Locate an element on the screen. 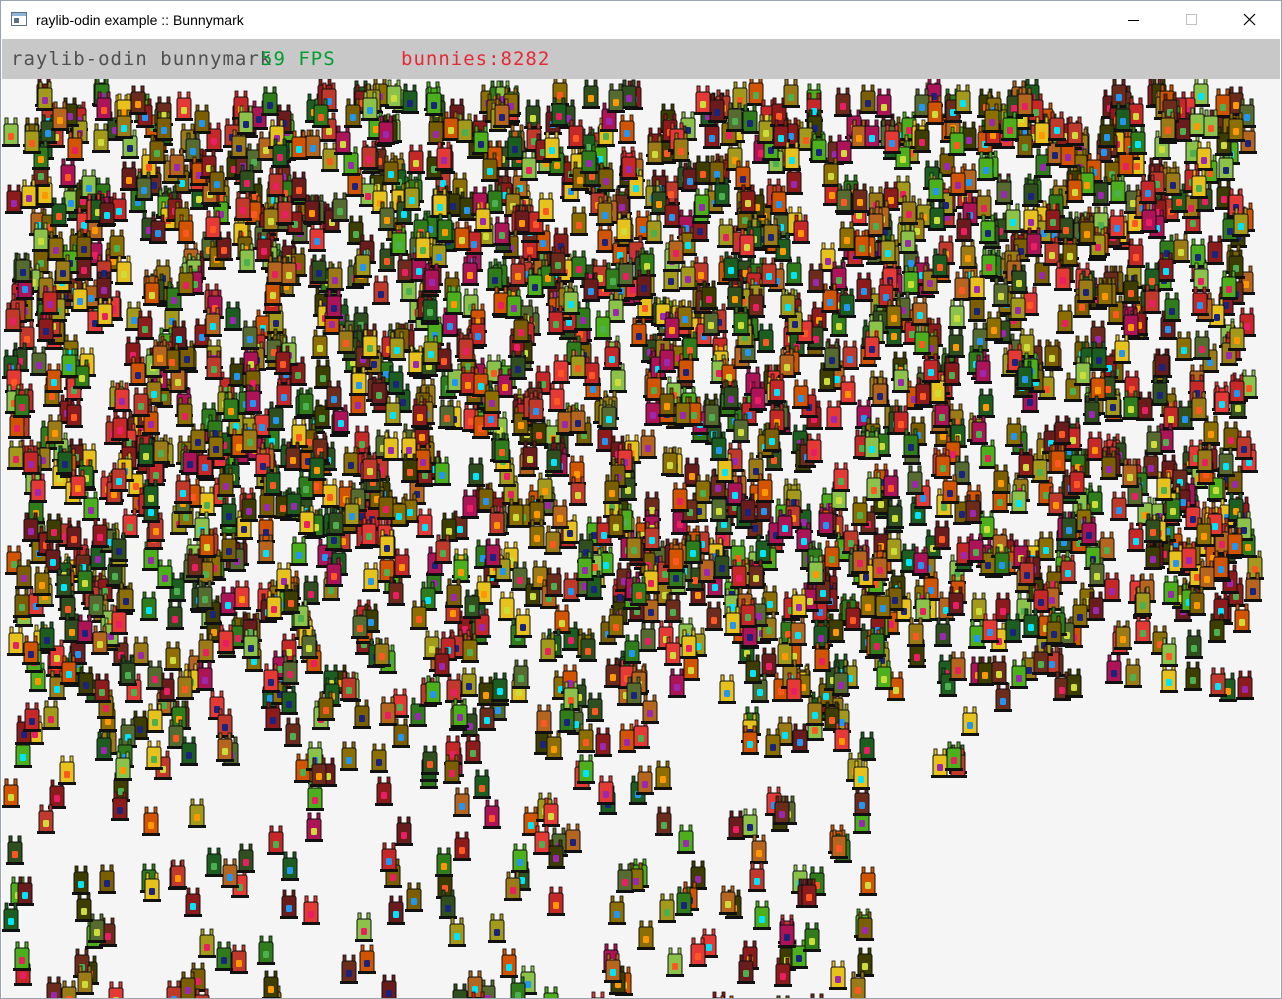 This screenshot has width=1282, height=999. fps-counter: 59 FPS is located at coordinates (298, 59).